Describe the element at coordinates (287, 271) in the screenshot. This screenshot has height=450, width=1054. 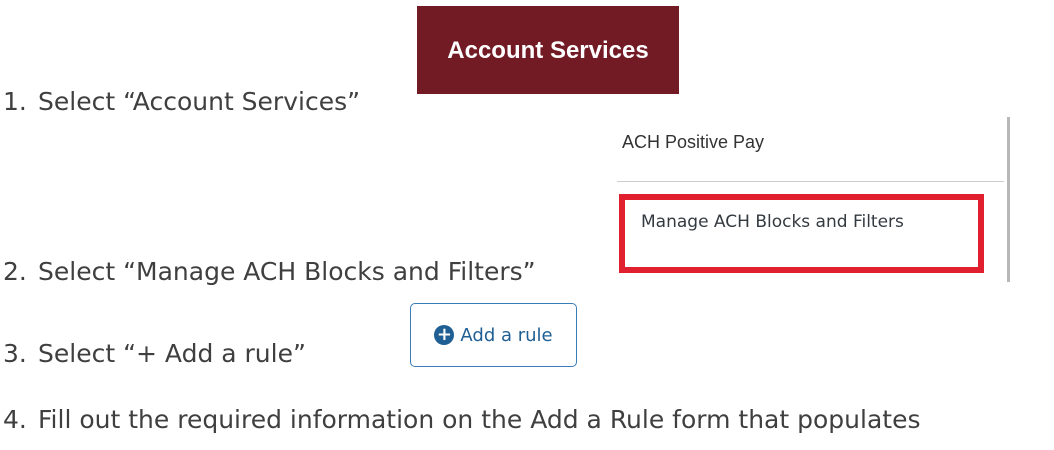
I see `step-2-text: Select “Manage ACH Blocks and Filters”` at that location.